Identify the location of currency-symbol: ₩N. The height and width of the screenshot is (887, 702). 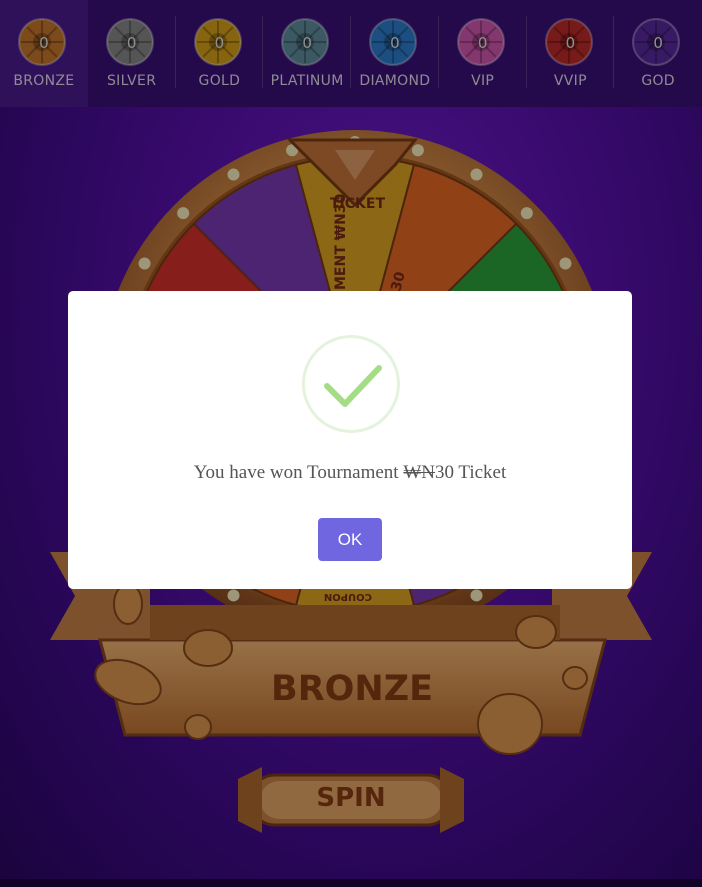
(419, 472).